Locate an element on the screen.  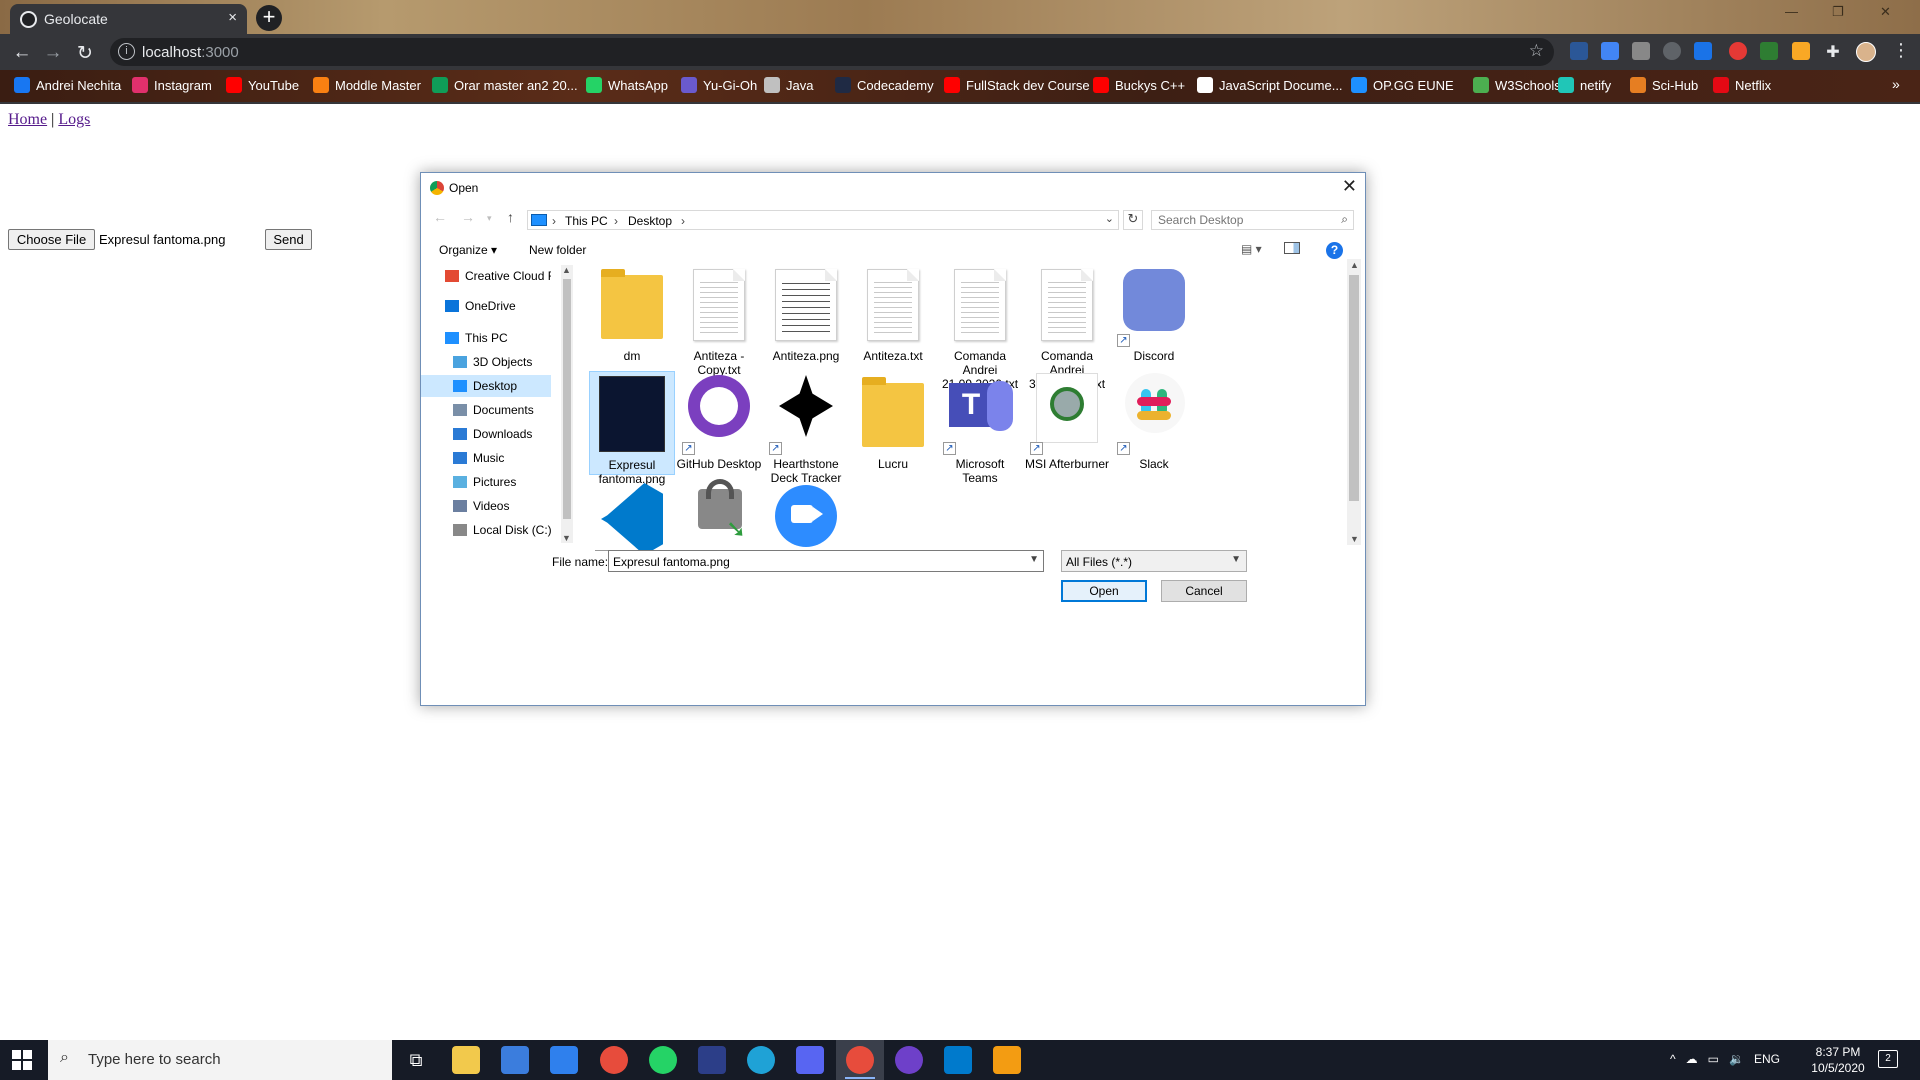
chrome-active-icon is located at coordinates (860, 1060).